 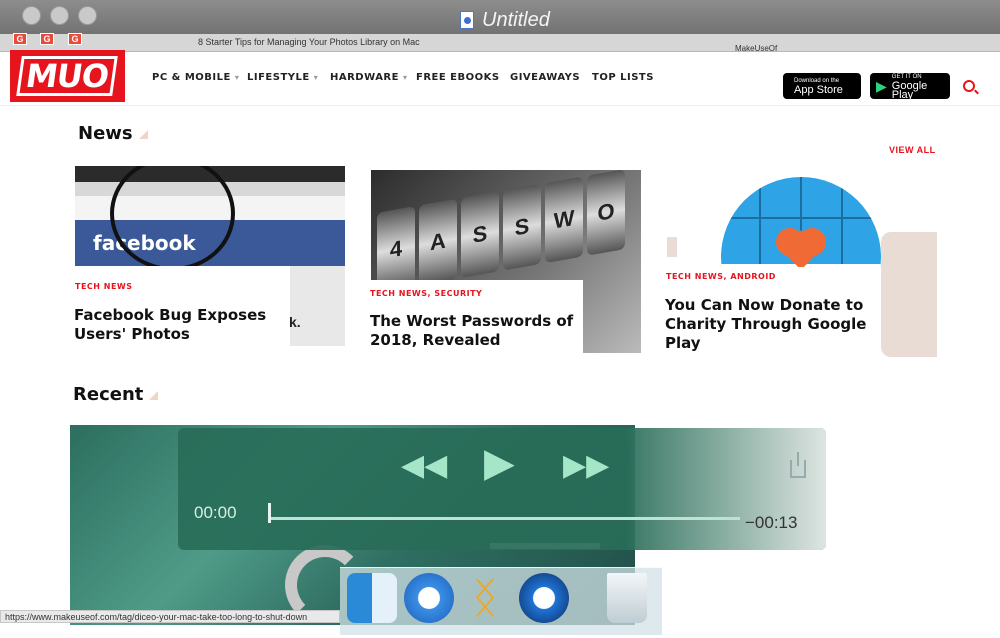 What do you see at coordinates (59, 15) in the screenshot?
I see `minimize-window-button` at bounding box center [59, 15].